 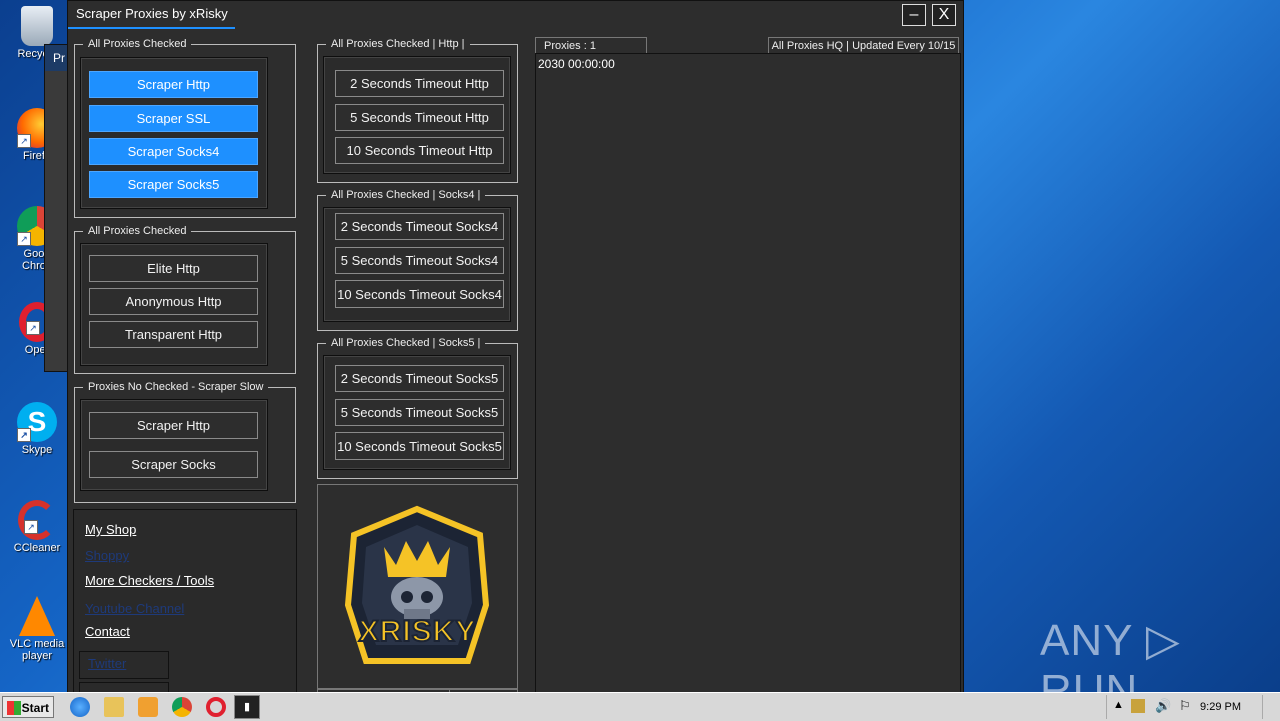 I want to click on group-legend: All Proxies Checked | Socks4 |, so click(x=406, y=195).